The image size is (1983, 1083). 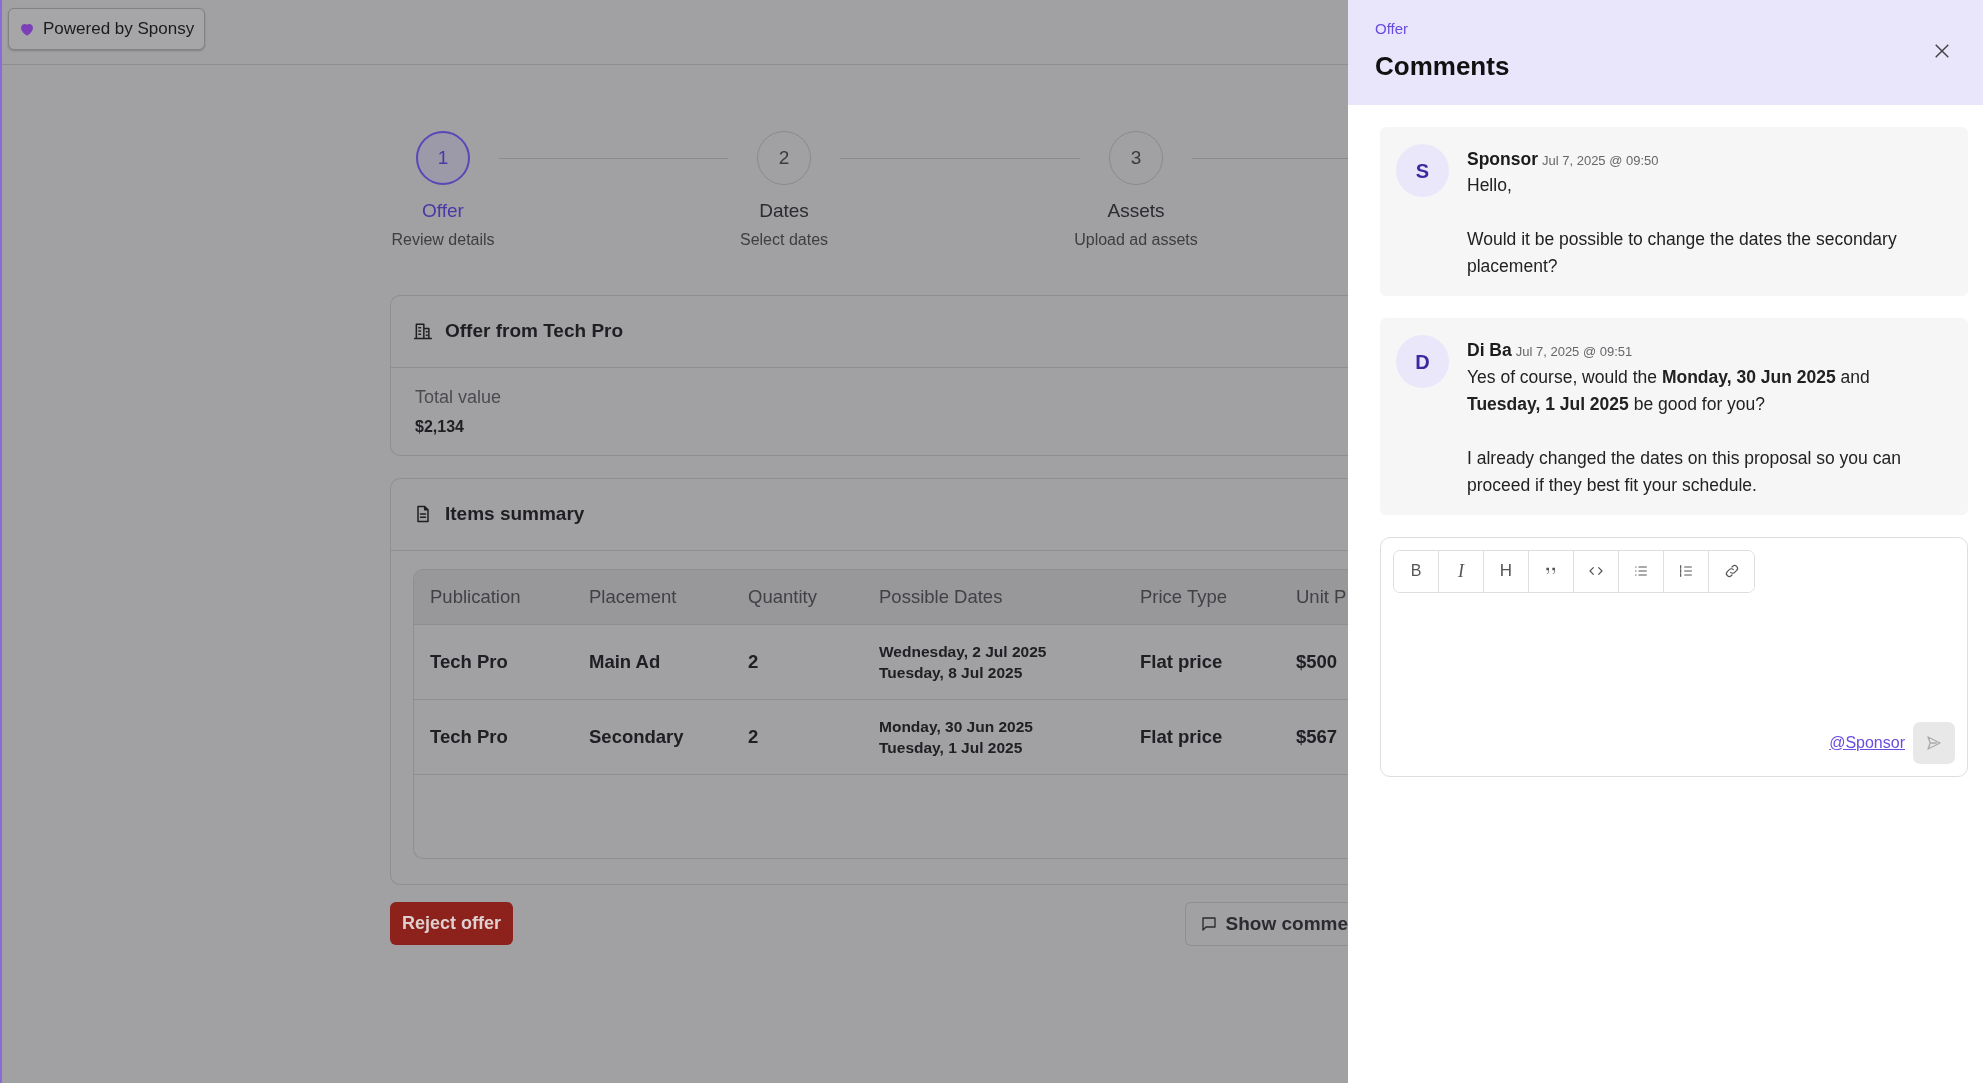 What do you see at coordinates (1442, 66) in the screenshot?
I see `panel-title: Comments` at bounding box center [1442, 66].